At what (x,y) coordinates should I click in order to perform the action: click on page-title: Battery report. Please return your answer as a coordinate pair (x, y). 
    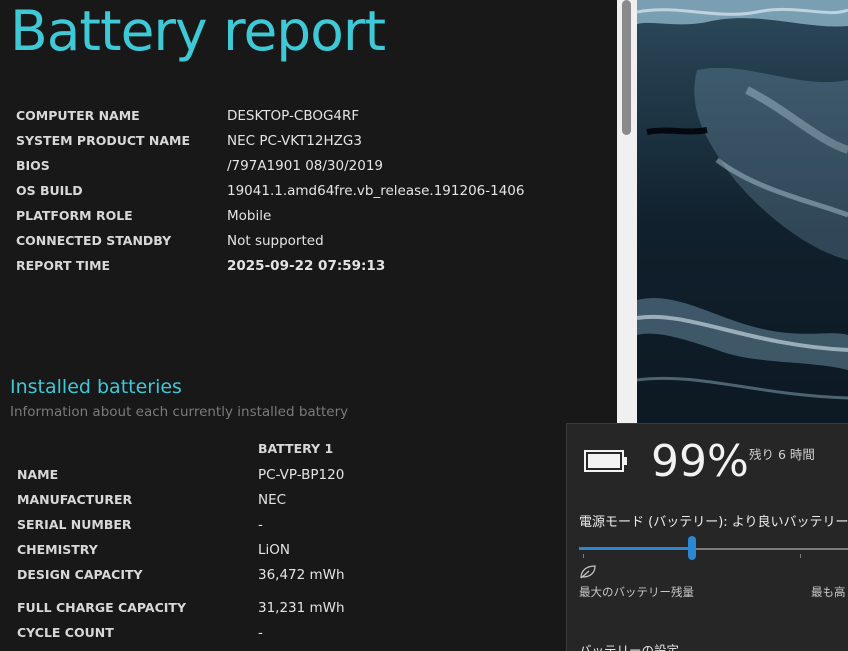
    Looking at the image, I should click on (198, 31).